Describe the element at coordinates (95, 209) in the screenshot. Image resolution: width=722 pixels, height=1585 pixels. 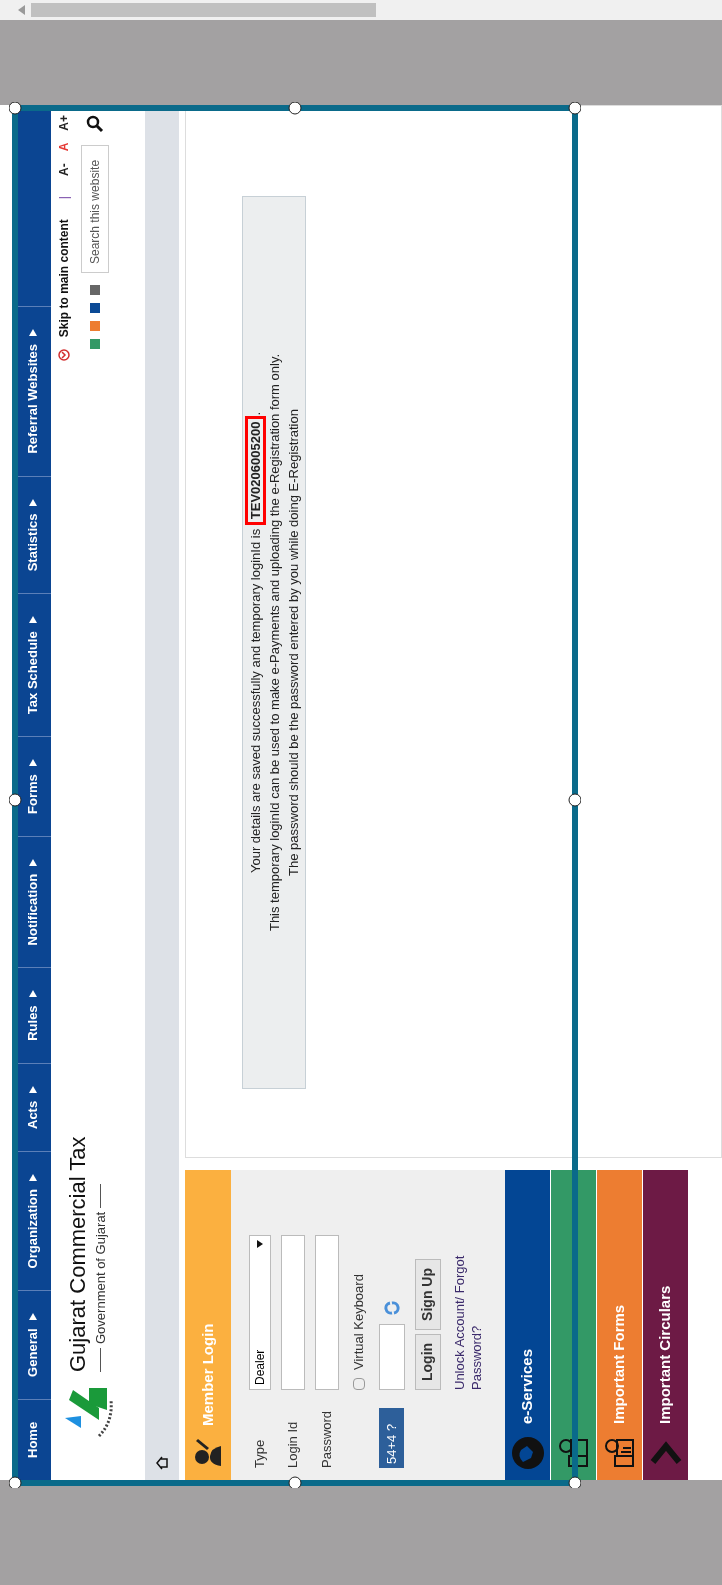
I see `search-field: Search this website` at that location.